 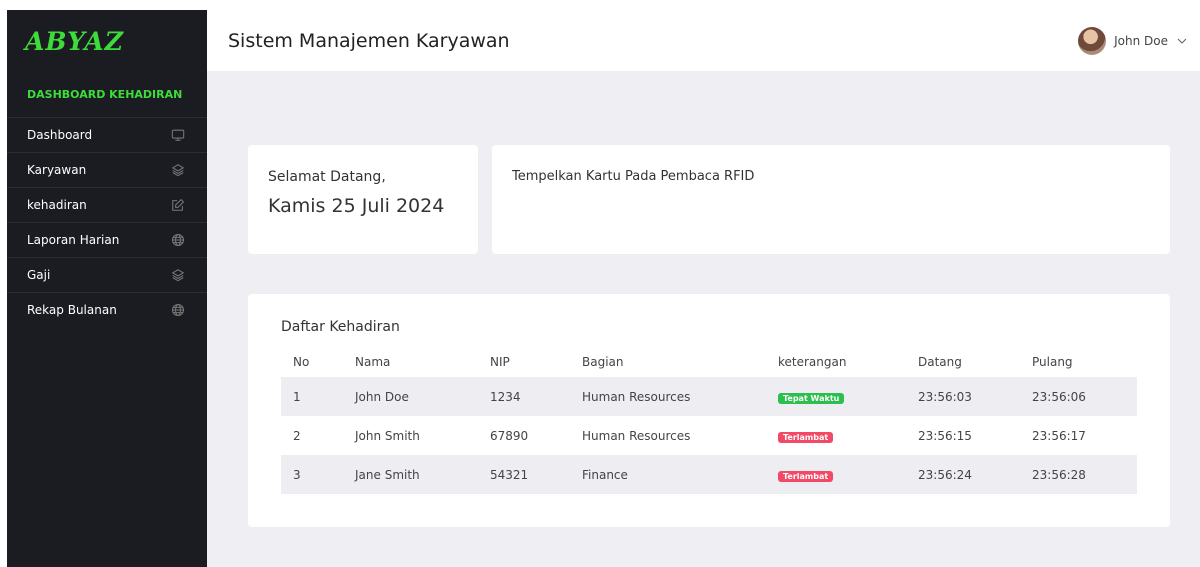 What do you see at coordinates (107, 274) in the screenshot?
I see `sidebar-item-gaji: Gaji` at bounding box center [107, 274].